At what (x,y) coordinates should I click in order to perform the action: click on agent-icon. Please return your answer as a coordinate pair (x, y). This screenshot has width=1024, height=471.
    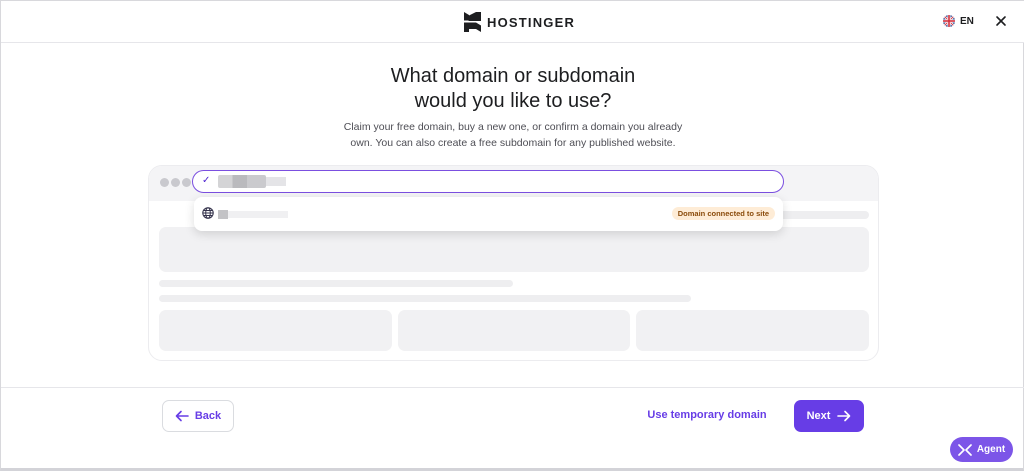
    Looking at the image, I should click on (964, 449).